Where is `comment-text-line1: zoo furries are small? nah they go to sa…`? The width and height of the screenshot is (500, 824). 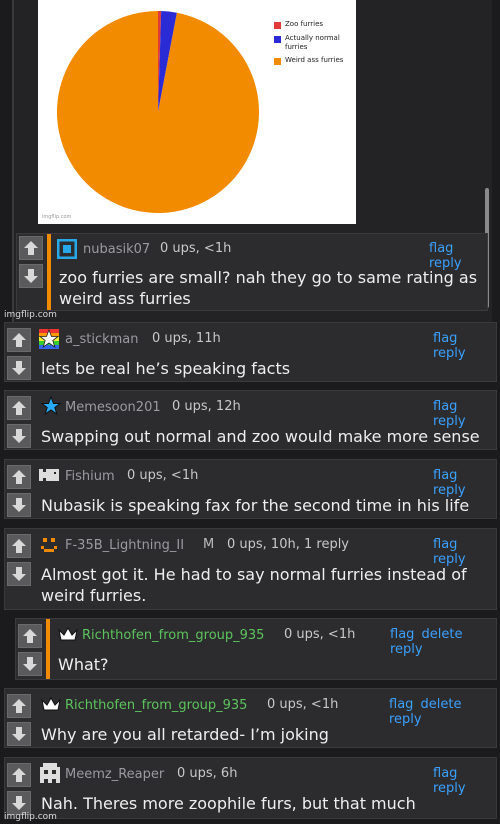
comment-text-line1: zoo furries are small? nah they go to sa… is located at coordinates (268, 277).